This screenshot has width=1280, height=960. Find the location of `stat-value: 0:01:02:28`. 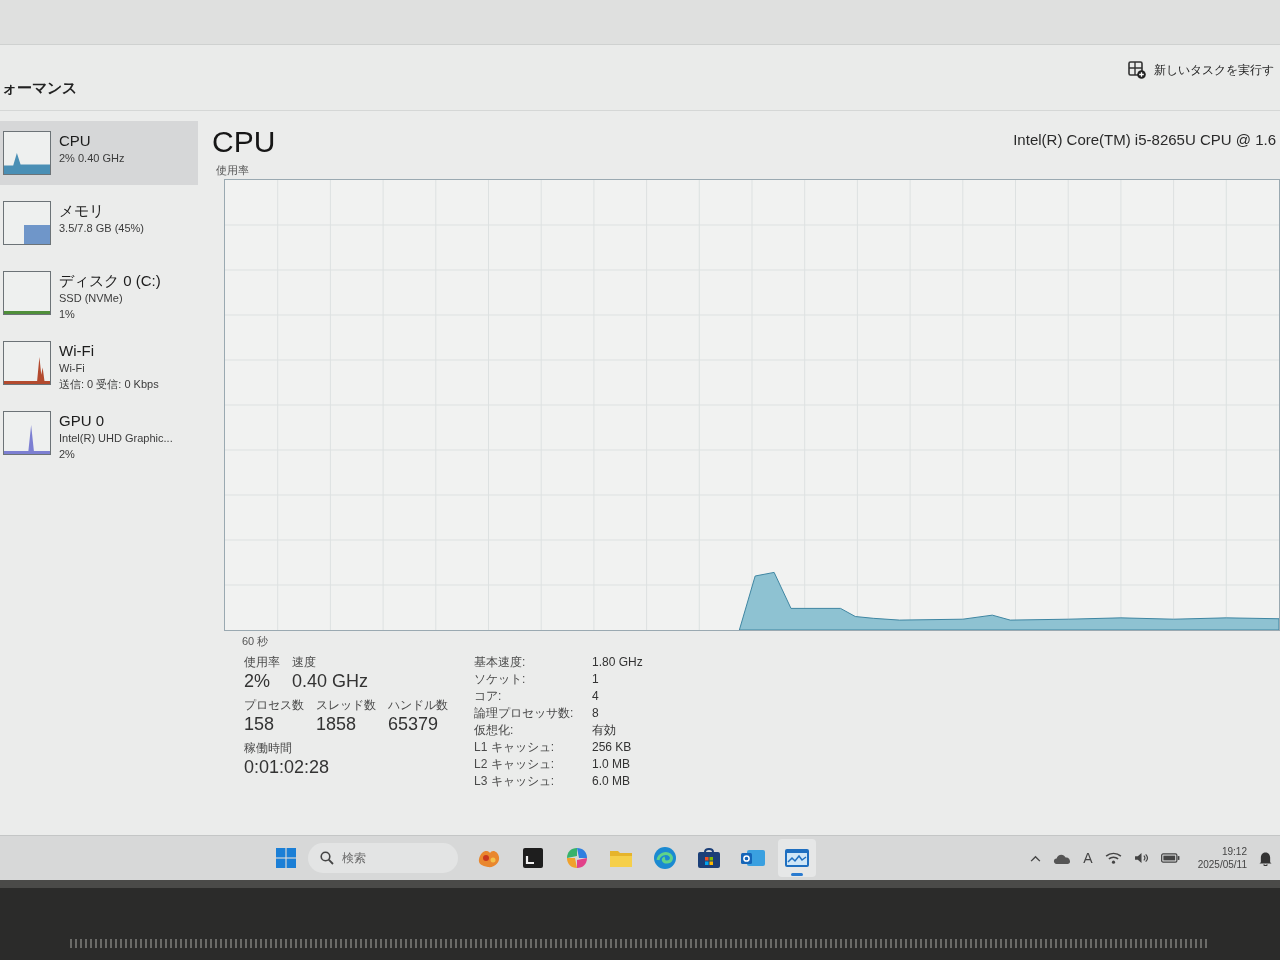

stat-value: 0:01:02:28 is located at coordinates (287, 767).